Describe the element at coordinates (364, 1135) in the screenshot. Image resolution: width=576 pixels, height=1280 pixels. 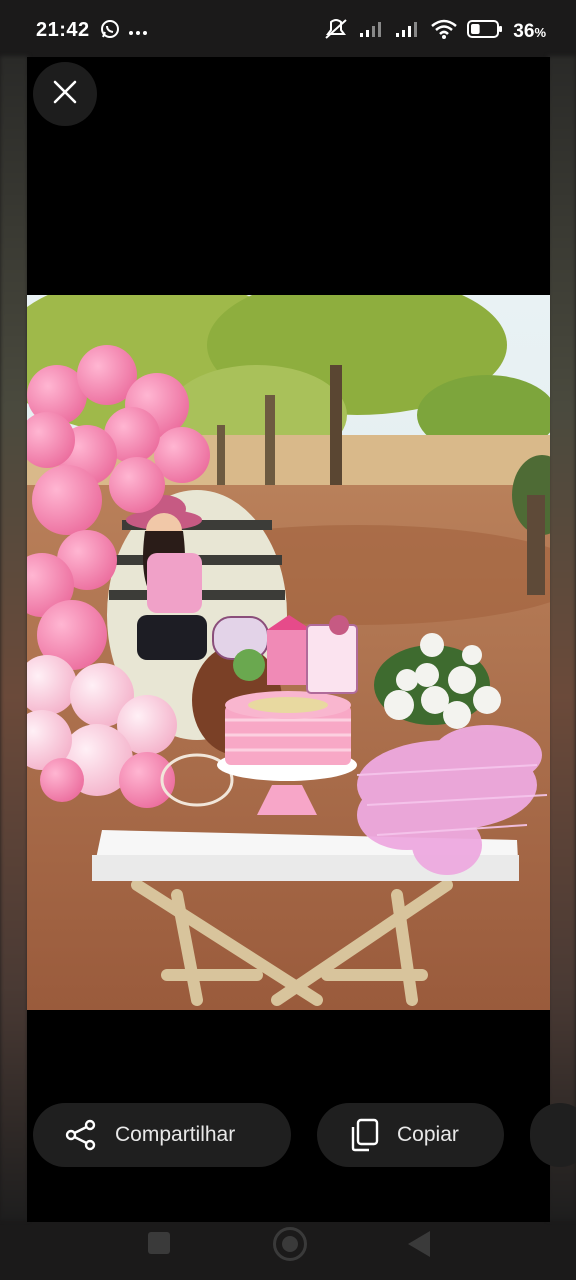
I see `copy-icon` at that location.